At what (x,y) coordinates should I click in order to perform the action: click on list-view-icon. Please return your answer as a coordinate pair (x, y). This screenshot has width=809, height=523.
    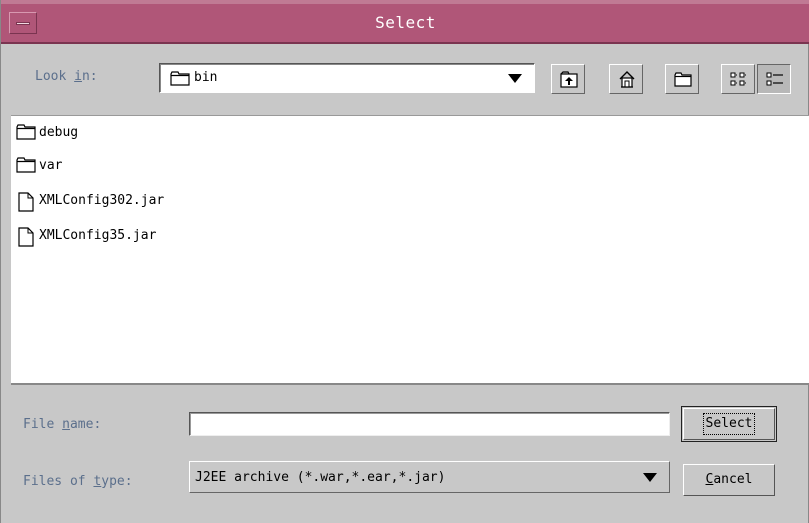
    Looking at the image, I should click on (738, 79).